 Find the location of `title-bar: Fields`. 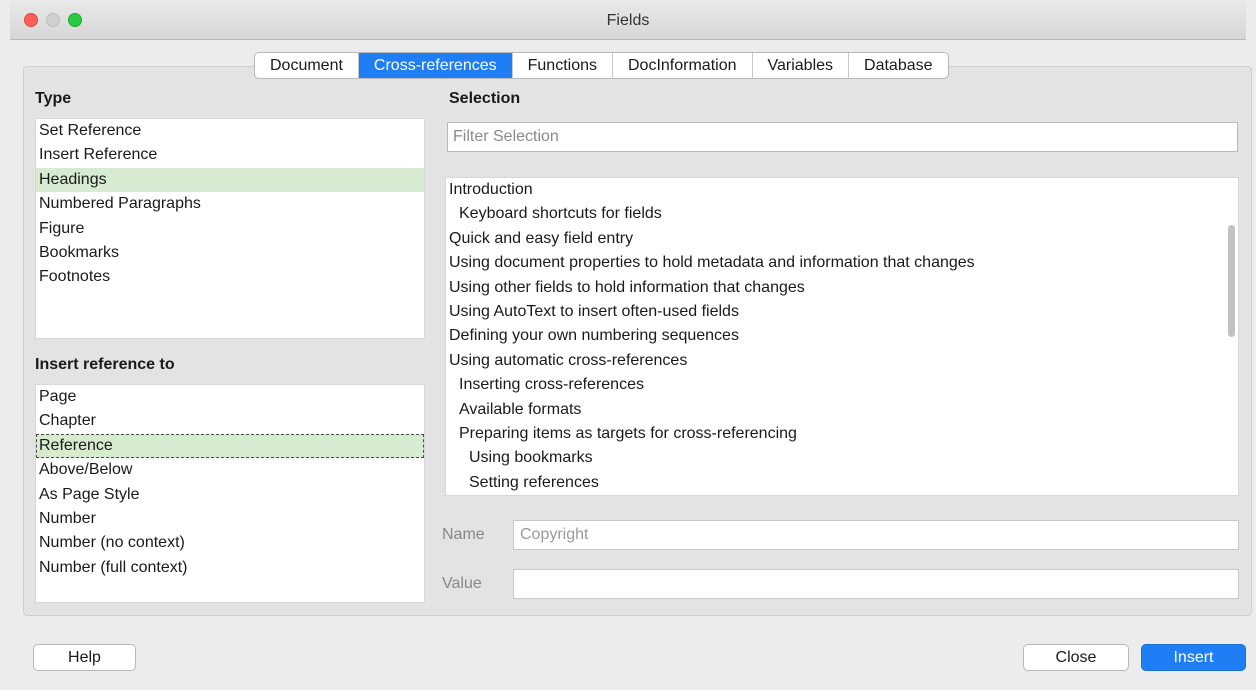

title-bar: Fields is located at coordinates (628, 20).